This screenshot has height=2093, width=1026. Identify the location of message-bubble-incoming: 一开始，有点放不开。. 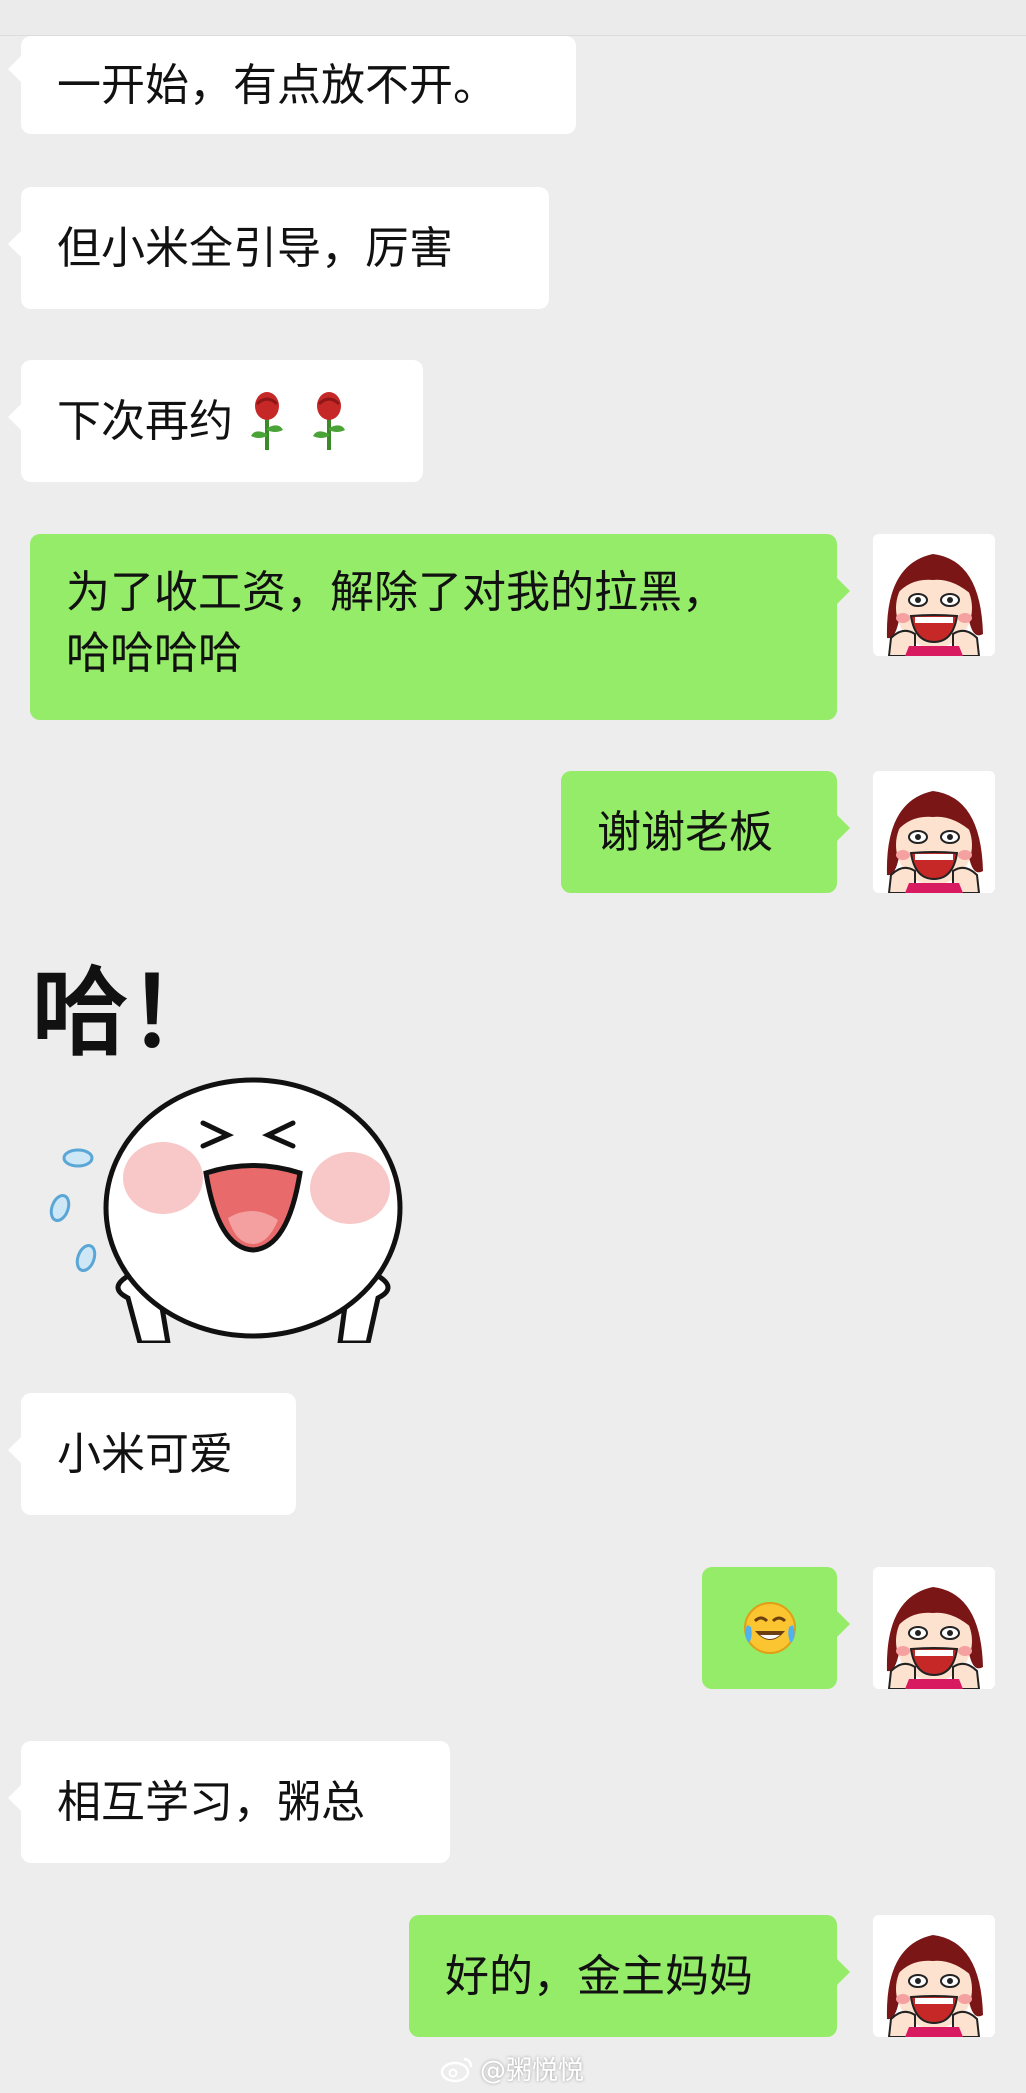
(292, 85).